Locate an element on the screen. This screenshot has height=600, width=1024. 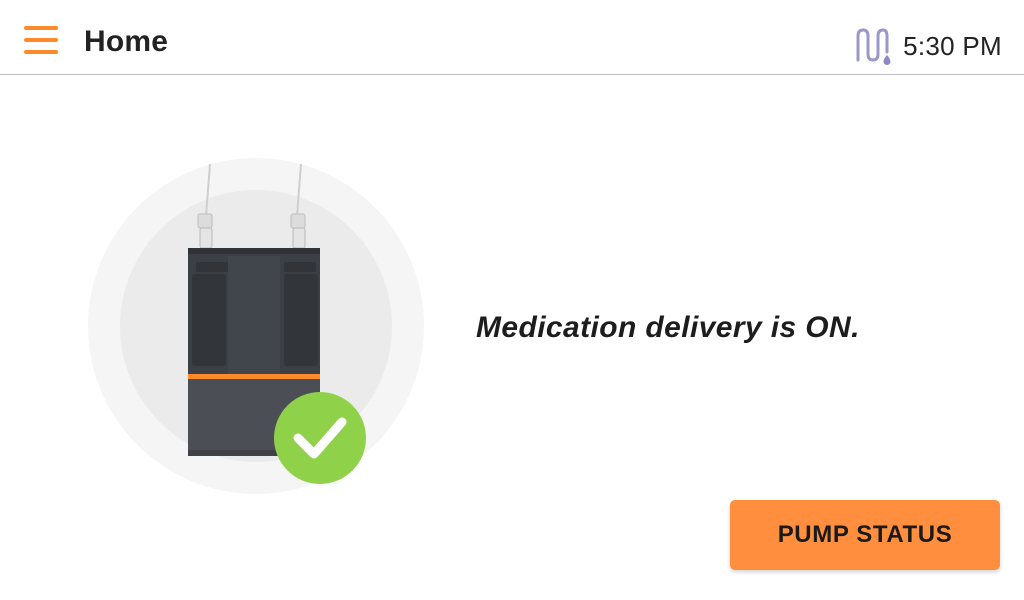
delivery-status-message: Medication delivery is ON. is located at coordinates (668, 327).